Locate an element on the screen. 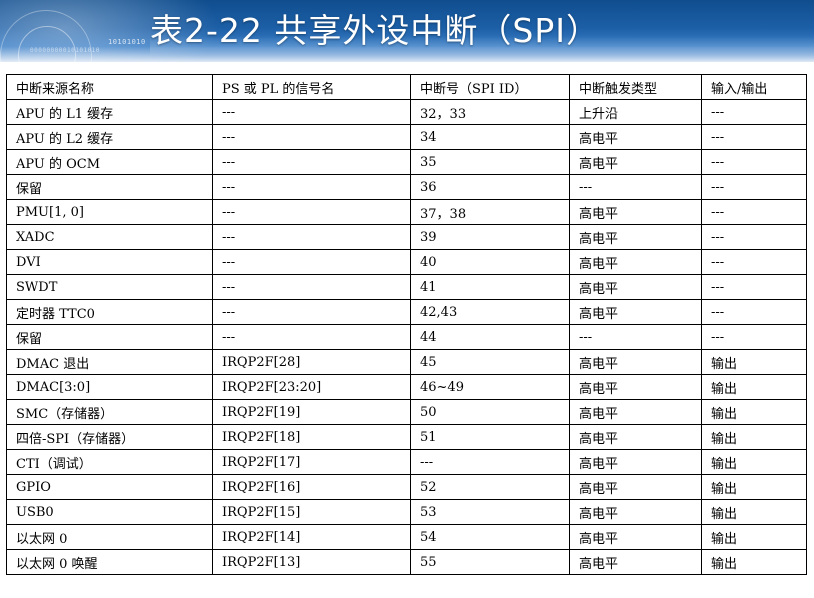 The height and width of the screenshot is (598, 814). spi-id-cell: 34 is located at coordinates (490, 137).